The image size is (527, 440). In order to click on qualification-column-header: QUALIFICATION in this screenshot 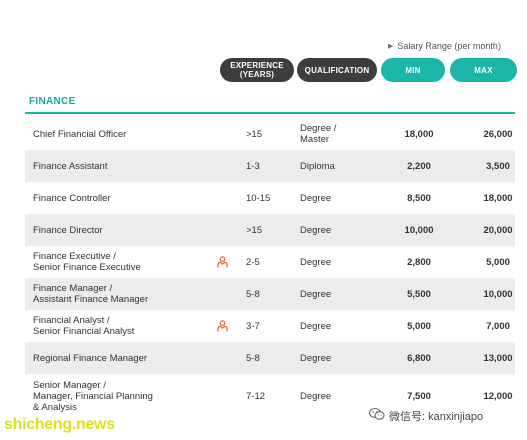, I will do `click(337, 70)`.